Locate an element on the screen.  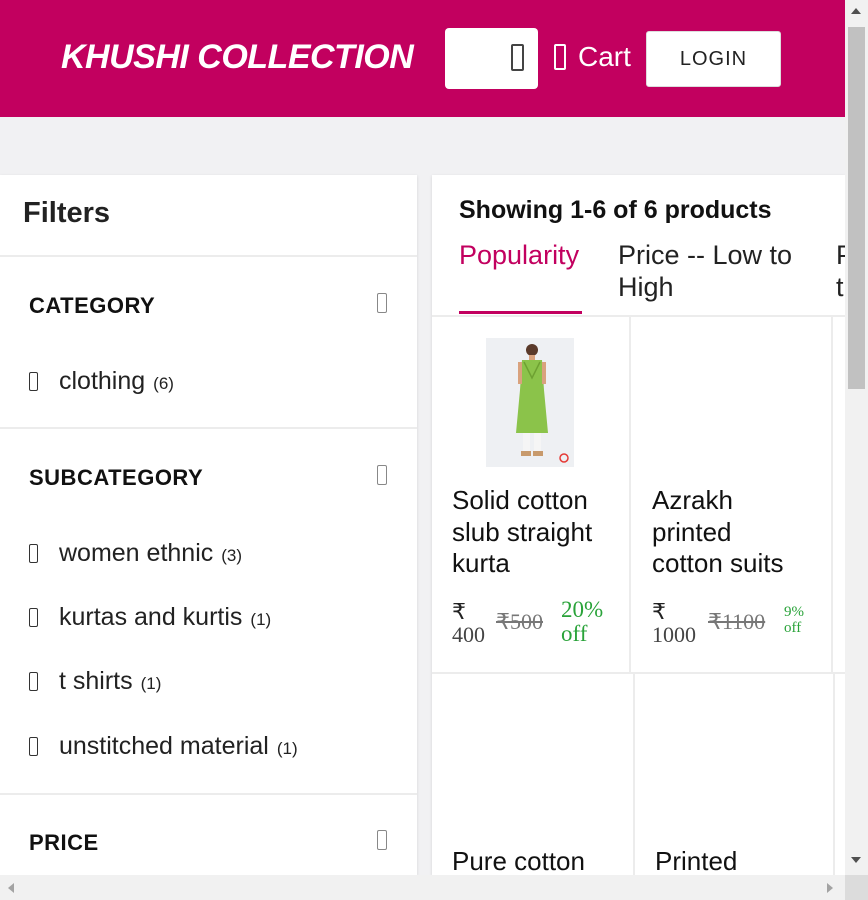
subcategory-heading: SUBCATEGORY is located at coordinates (116, 478).